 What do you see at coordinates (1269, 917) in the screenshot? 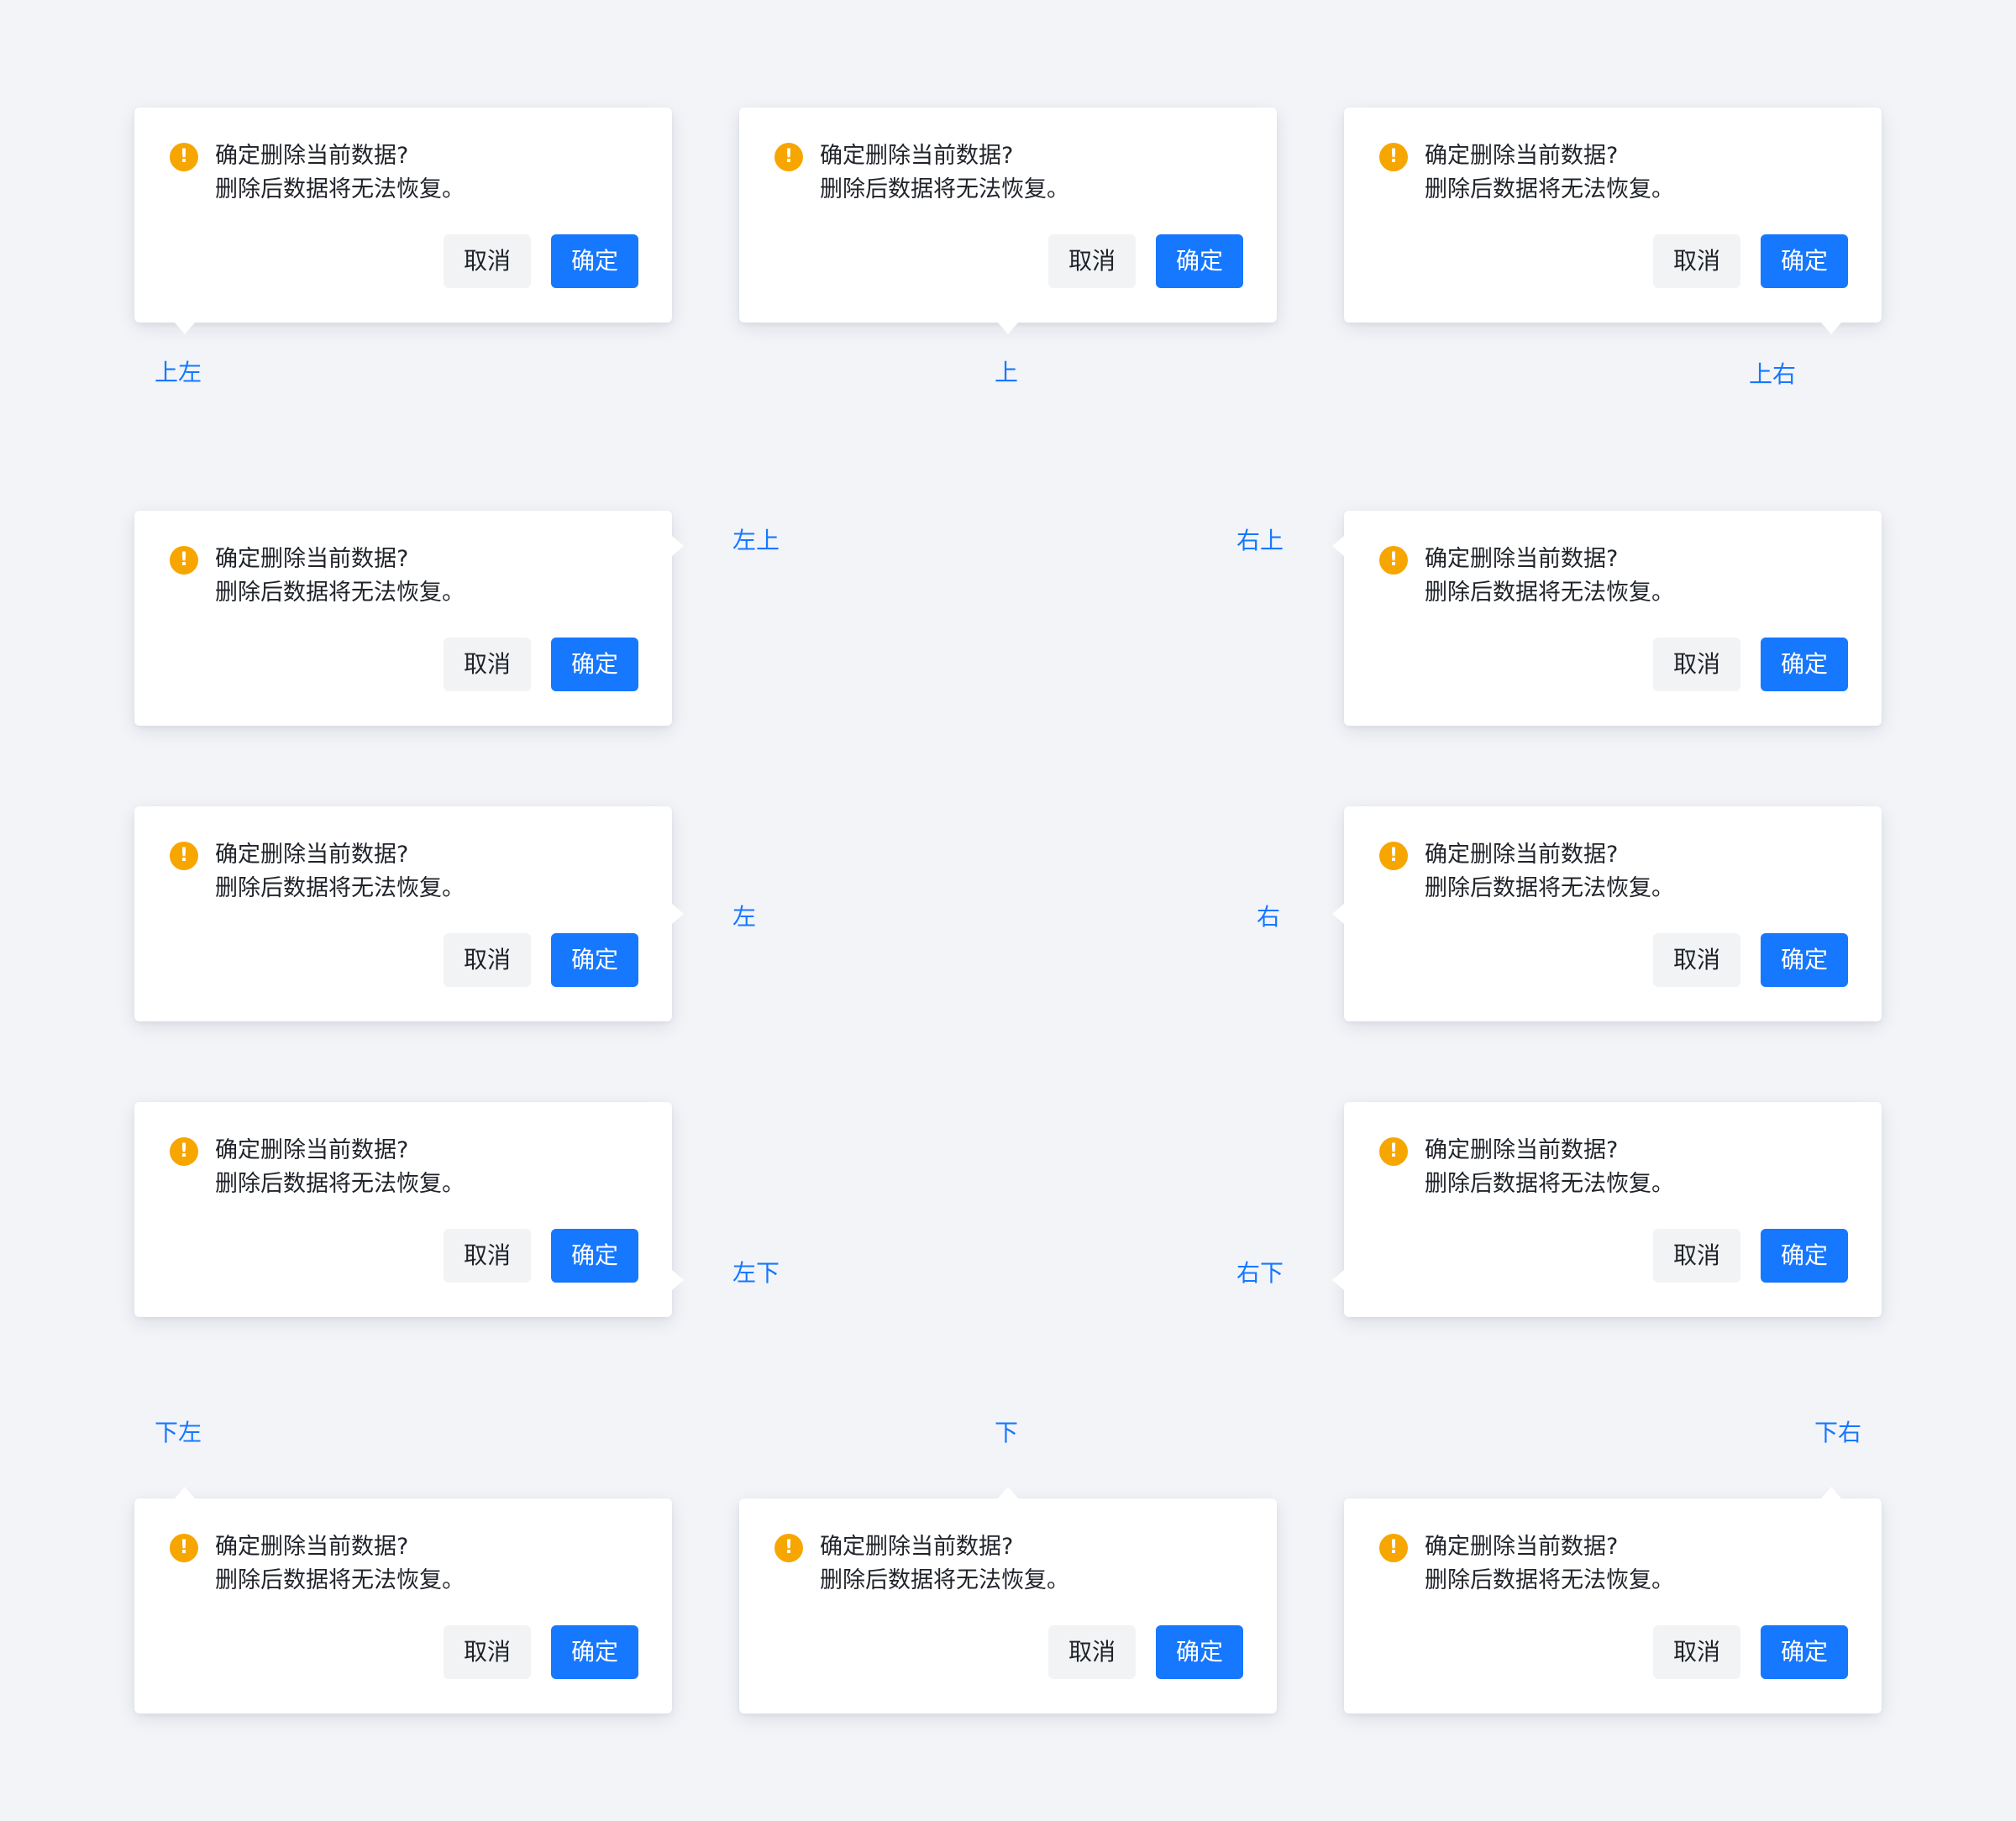
I see `placement-label-right: 右` at bounding box center [1269, 917].